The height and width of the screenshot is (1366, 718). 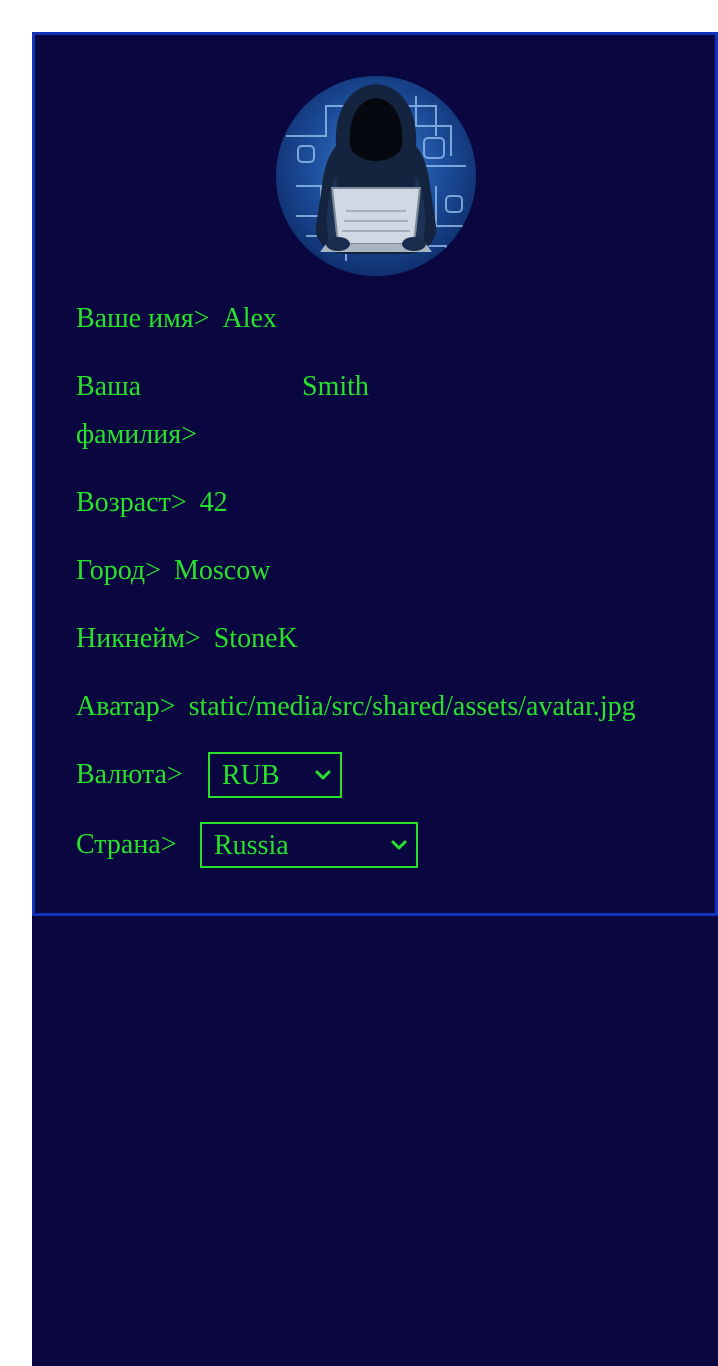 I want to click on nickname-row: Никнейм> StoneK, so click(x=187, y=639).